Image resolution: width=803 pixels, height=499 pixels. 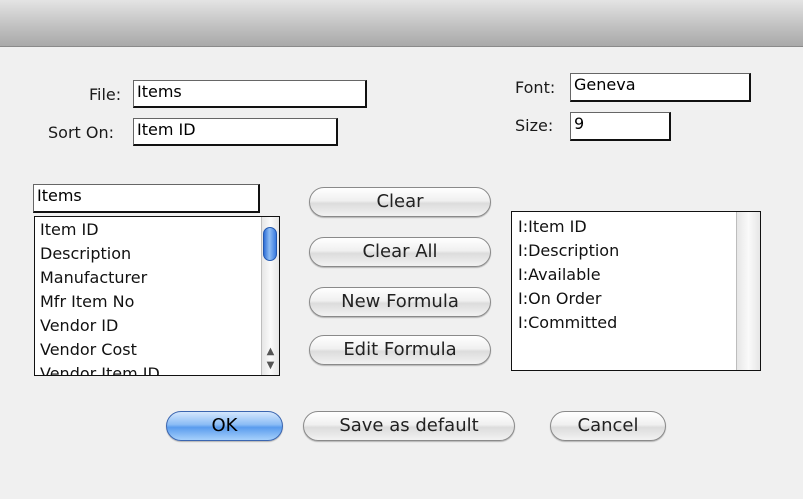 What do you see at coordinates (568, 227) in the screenshot?
I see `list-item: I:Item ID` at bounding box center [568, 227].